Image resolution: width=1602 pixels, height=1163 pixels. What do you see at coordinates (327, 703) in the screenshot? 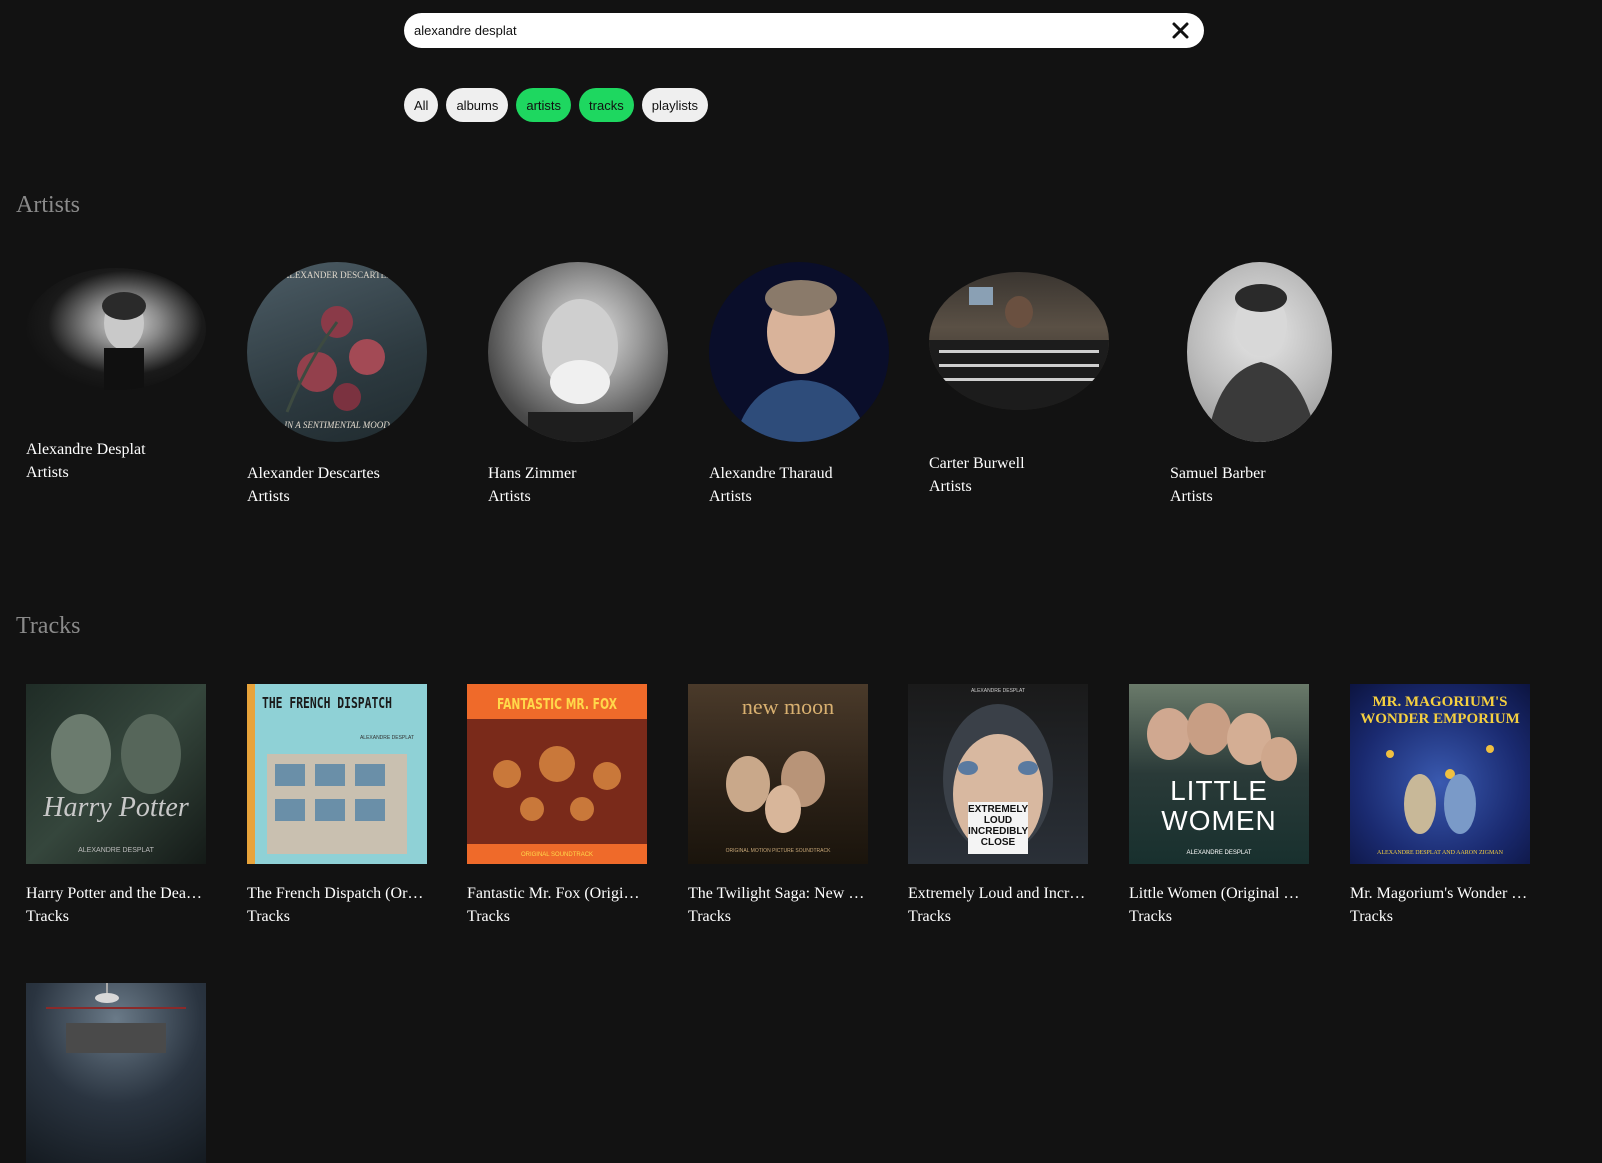
I see `svg-text: THE FRENCH DISPATCH` at bounding box center [327, 703].